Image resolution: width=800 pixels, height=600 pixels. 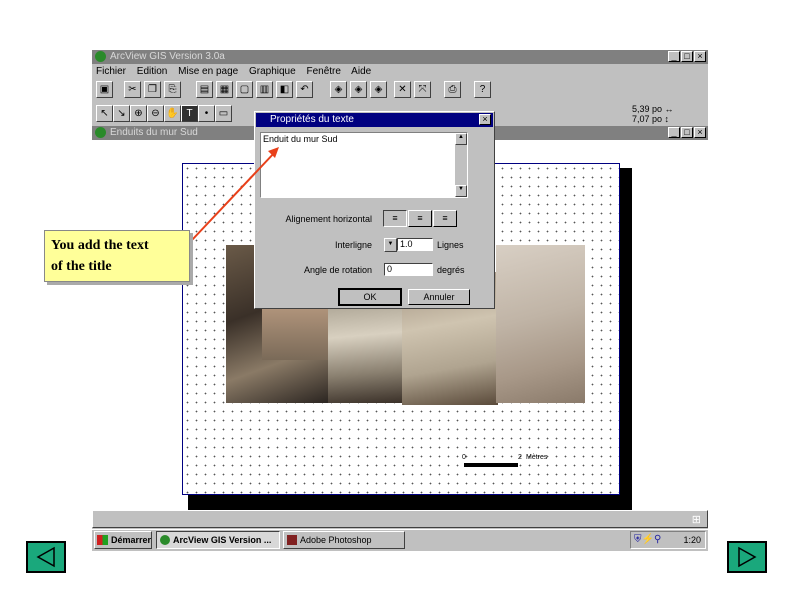 What do you see at coordinates (117, 256) in the screenshot?
I see `callout-box: You add the text of the title` at bounding box center [117, 256].